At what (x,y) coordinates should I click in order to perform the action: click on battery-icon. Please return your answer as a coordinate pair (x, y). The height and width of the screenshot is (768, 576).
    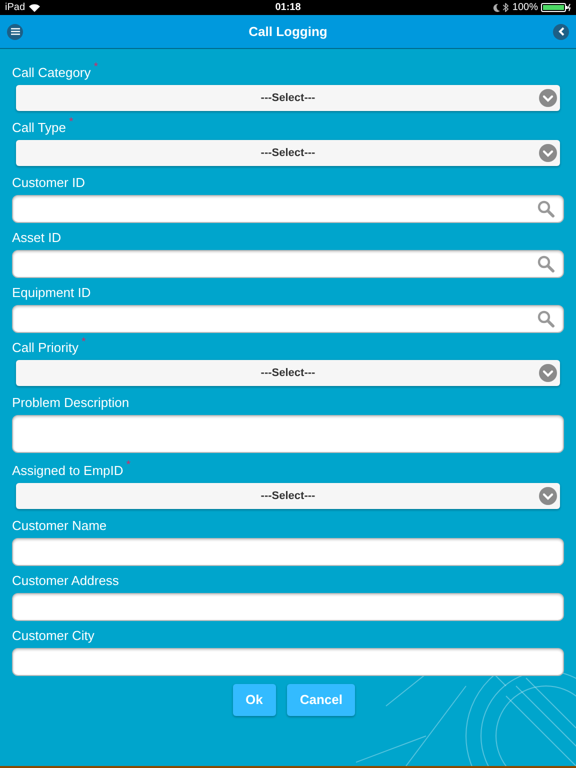
    Looking at the image, I should click on (556, 7).